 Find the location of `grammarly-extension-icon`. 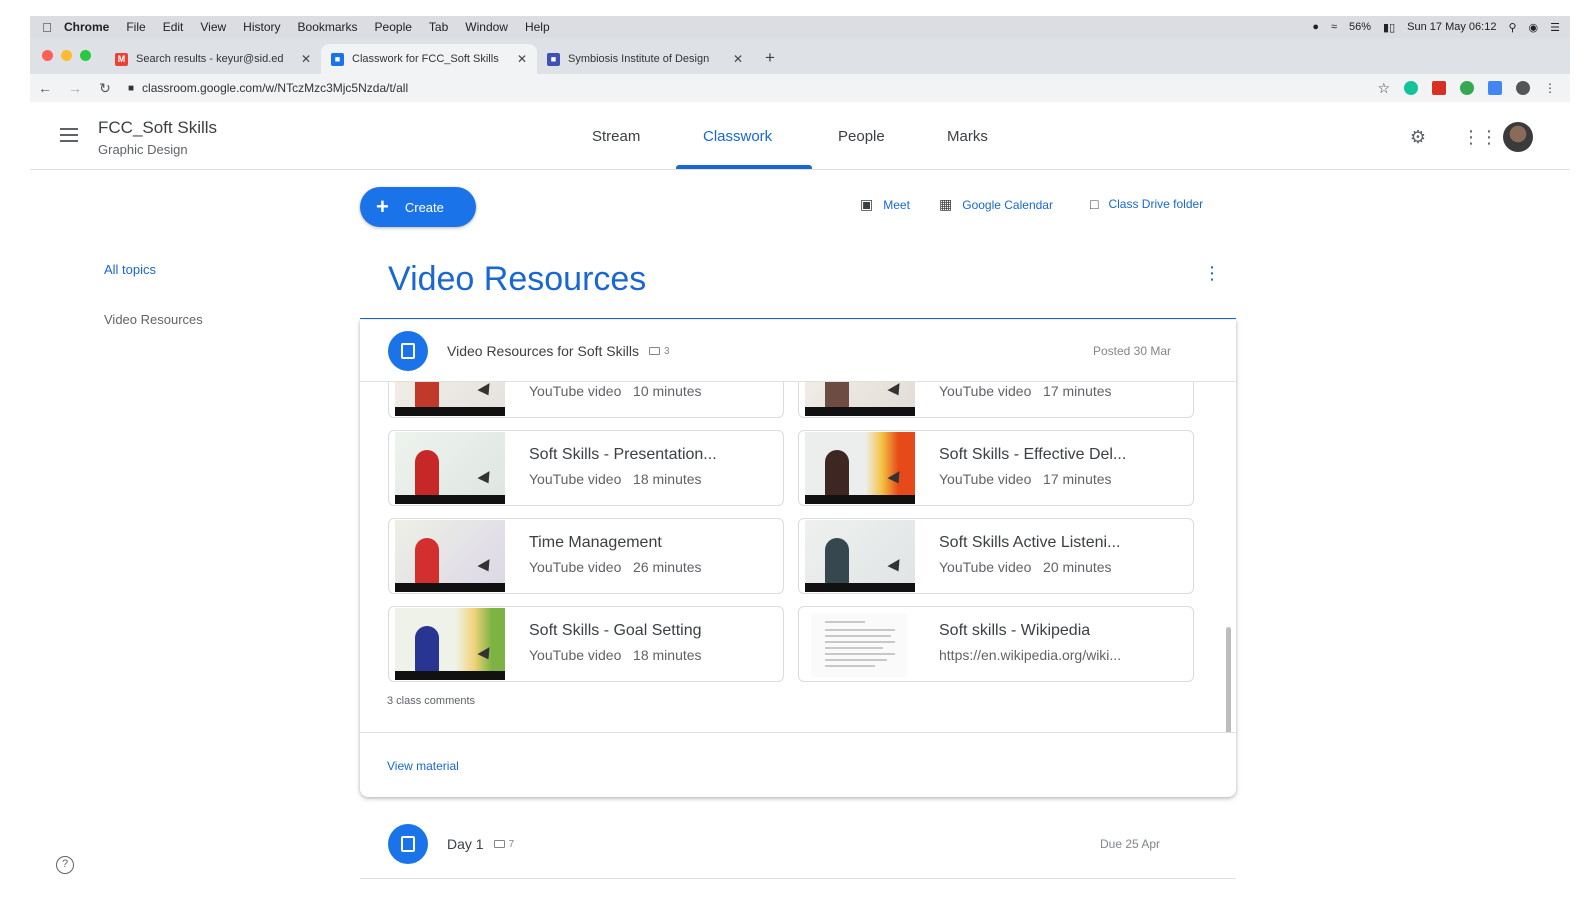

grammarly-extension-icon is located at coordinates (1411, 88).